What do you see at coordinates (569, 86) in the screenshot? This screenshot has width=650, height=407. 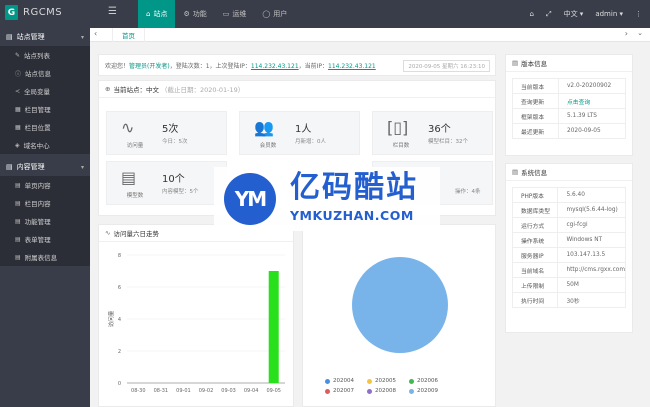 I see `info-row: 当前版本 v2.0-20200902` at bounding box center [569, 86].